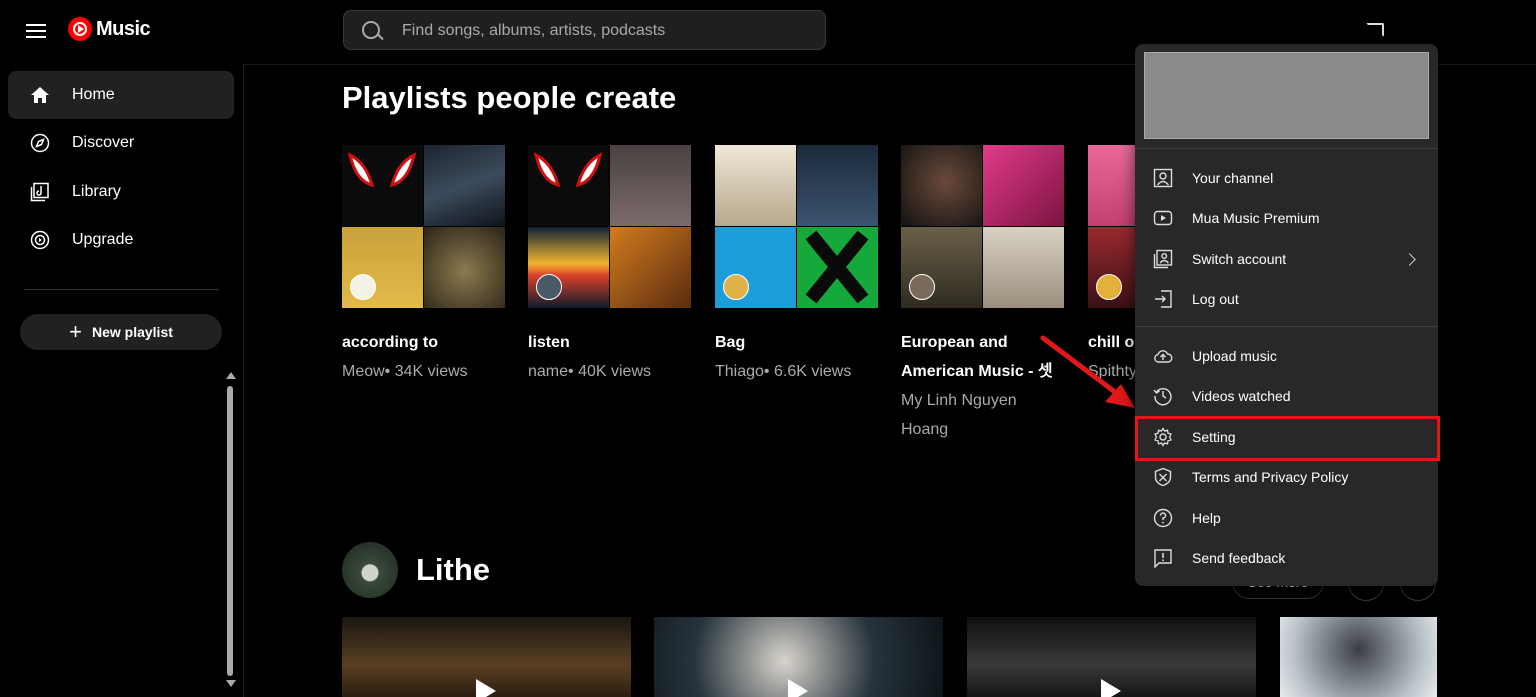 The height and width of the screenshot is (697, 1536). I want to click on menu-item-log-out: Log out, so click(1286, 299).